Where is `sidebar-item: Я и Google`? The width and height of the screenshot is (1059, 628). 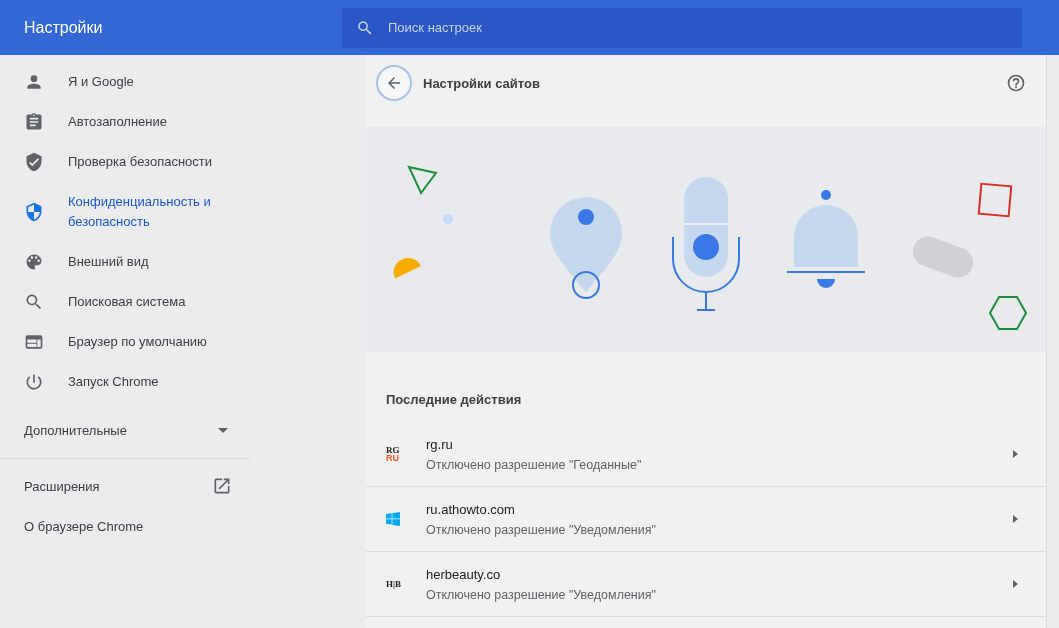
sidebar-item: Я и Google is located at coordinates (125, 82).